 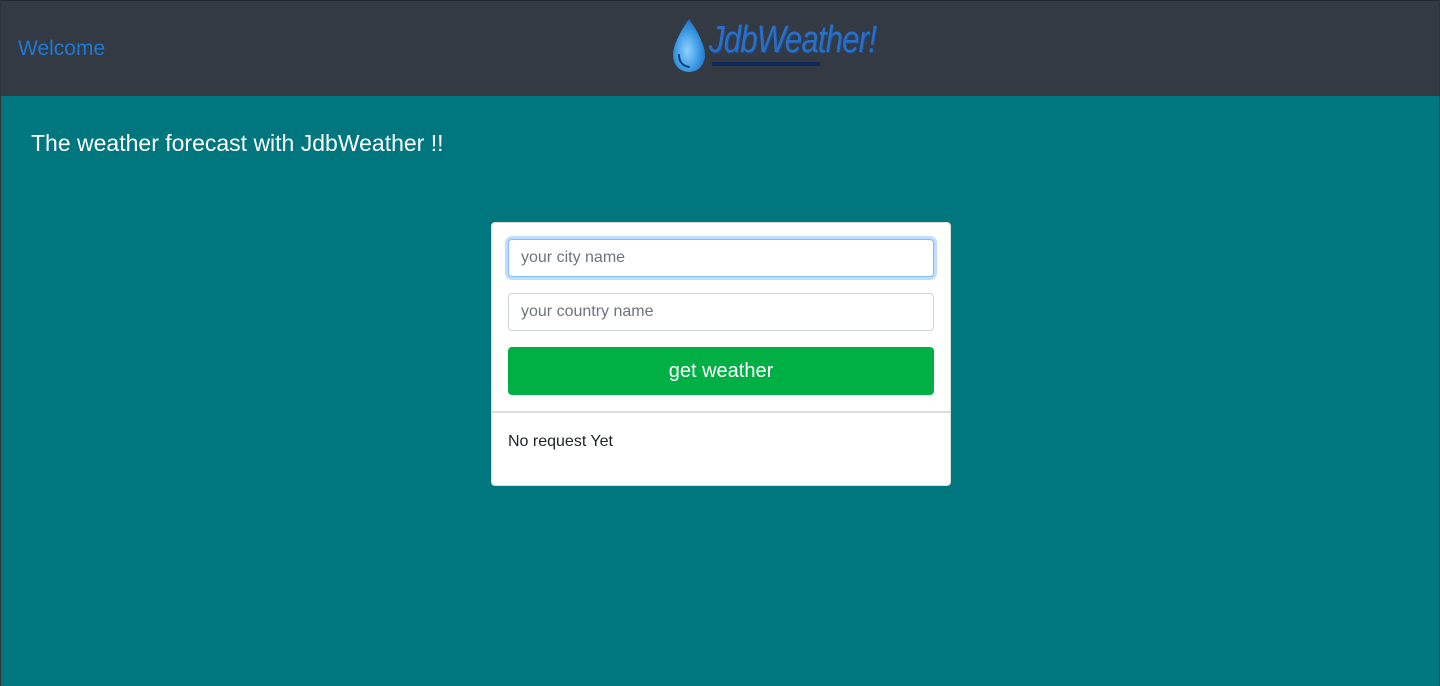 What do you see at coordinates (793, 40) in the screenshot?
I see `logo-wordmark: JdbWeather!` at bounding box center [793, 40].